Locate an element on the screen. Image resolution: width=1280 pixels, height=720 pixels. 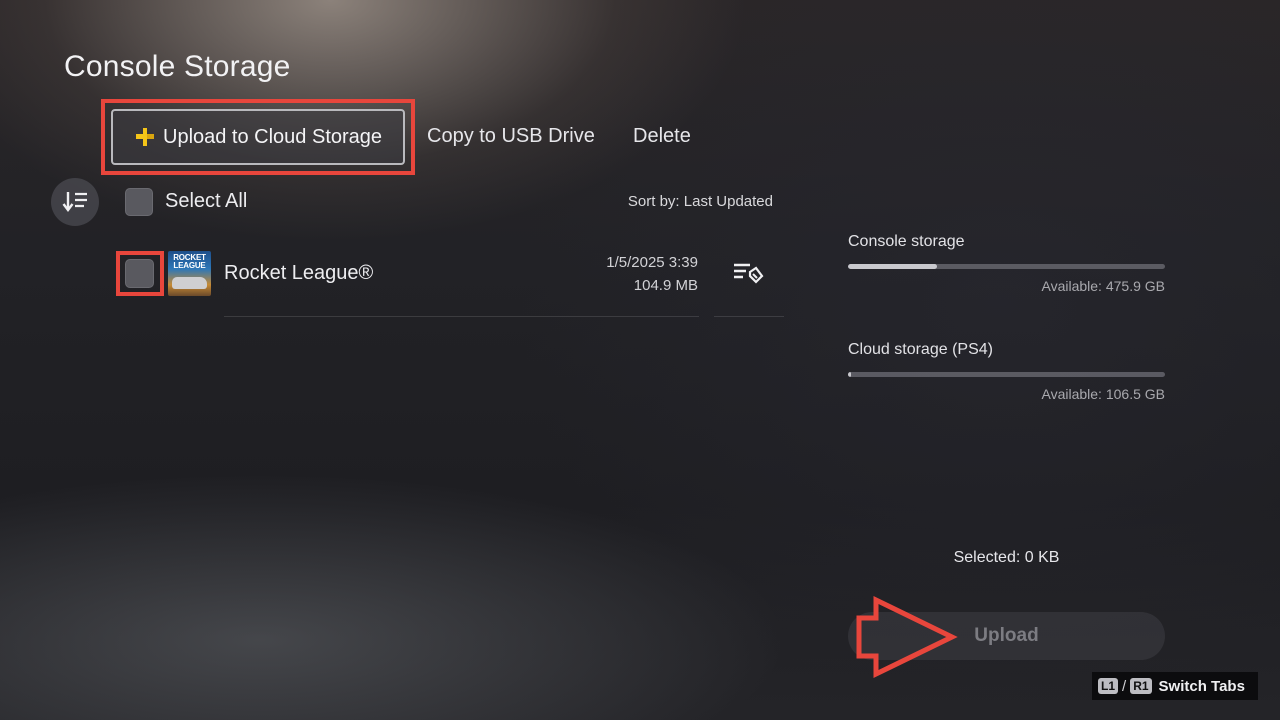
tab-upload-to-cloud-storage: Upload to Cloud Storage is located at coordinates (258, 137).